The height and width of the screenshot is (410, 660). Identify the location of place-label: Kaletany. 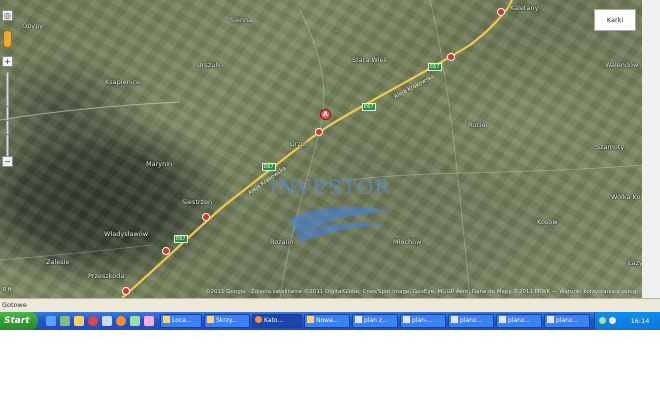
(524, 8).